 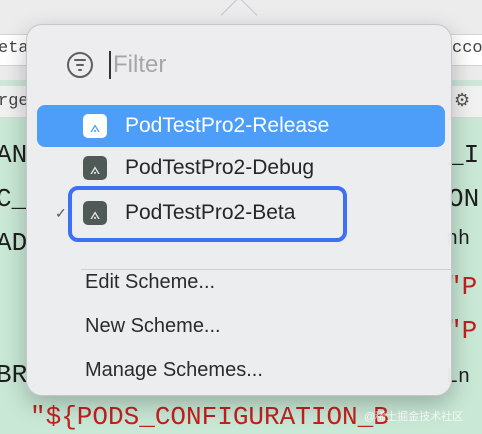 I want to click on code-line: "${PODS_CONFIGURATION_B, so click(x=209, y=417).